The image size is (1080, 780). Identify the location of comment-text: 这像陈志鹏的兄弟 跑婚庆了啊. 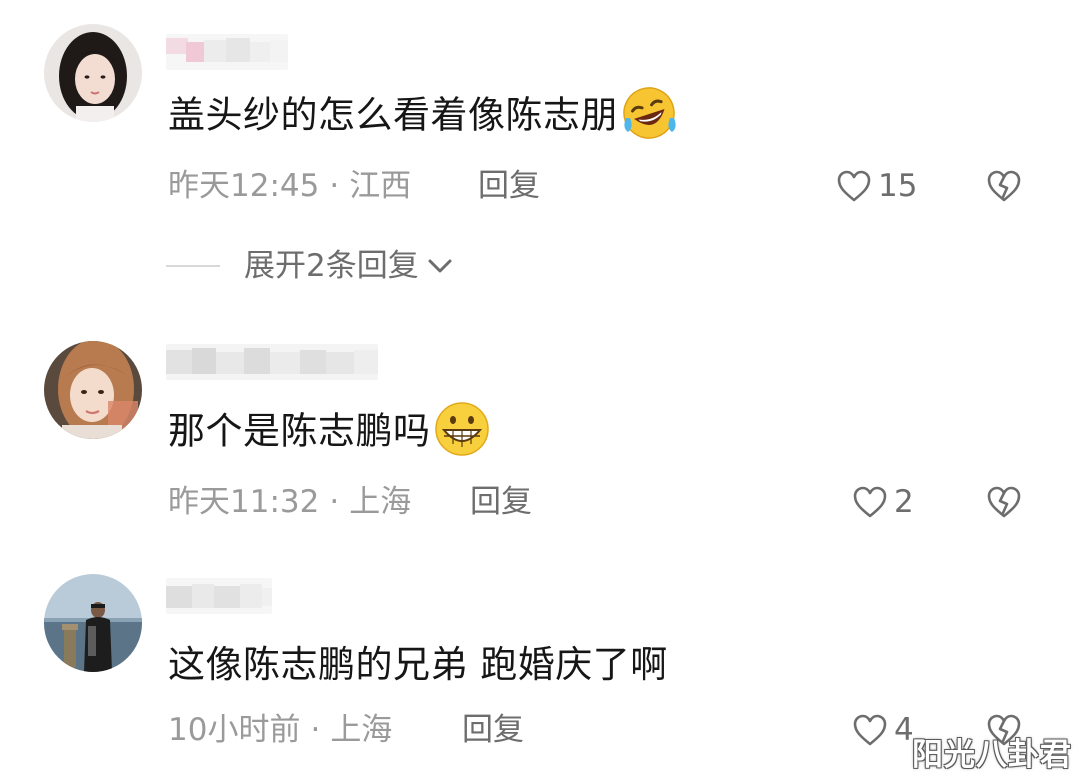
(418, 665).